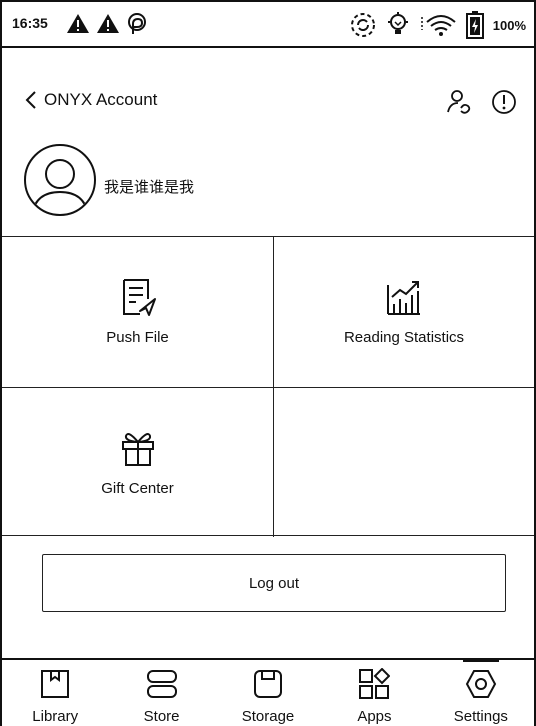 The image size is (536, 726). I want to click on avatar, so click(60, 180).